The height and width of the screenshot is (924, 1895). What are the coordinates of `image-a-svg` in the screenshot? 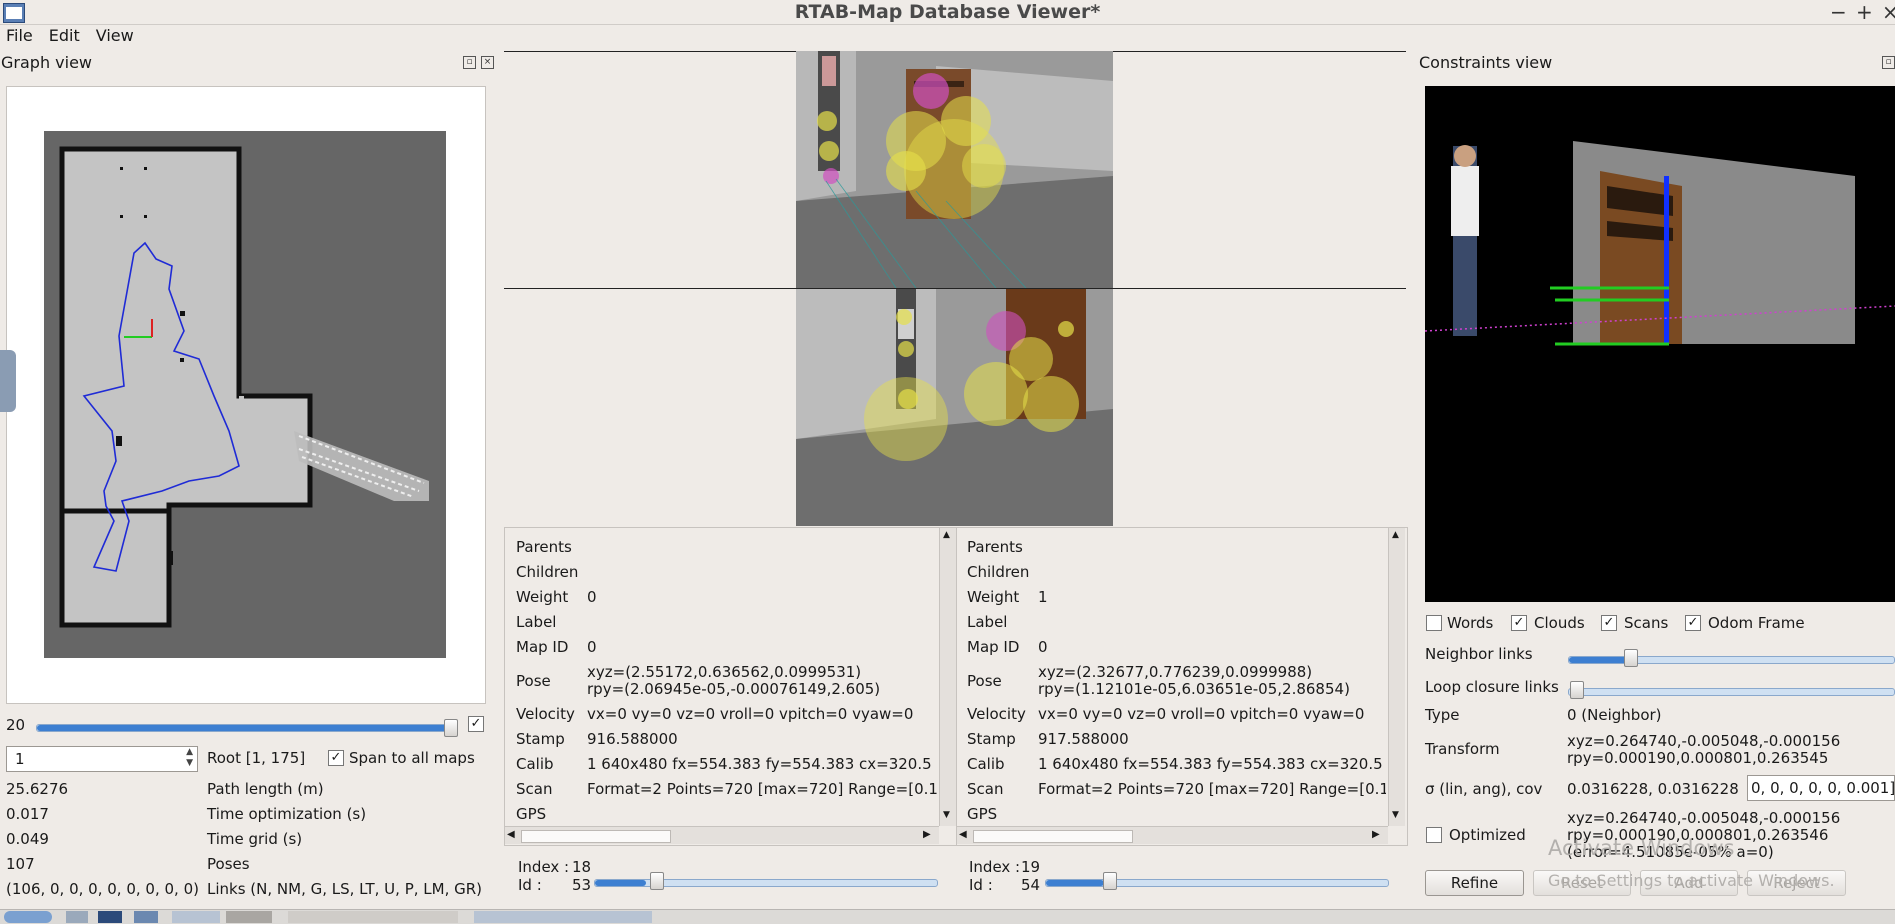 It's located at (954, 169).